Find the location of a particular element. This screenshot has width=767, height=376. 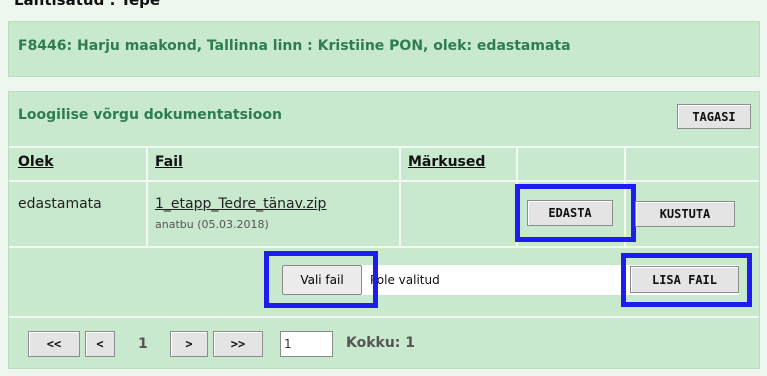

pager-prev-button: < is located at coordinates (100, 344).